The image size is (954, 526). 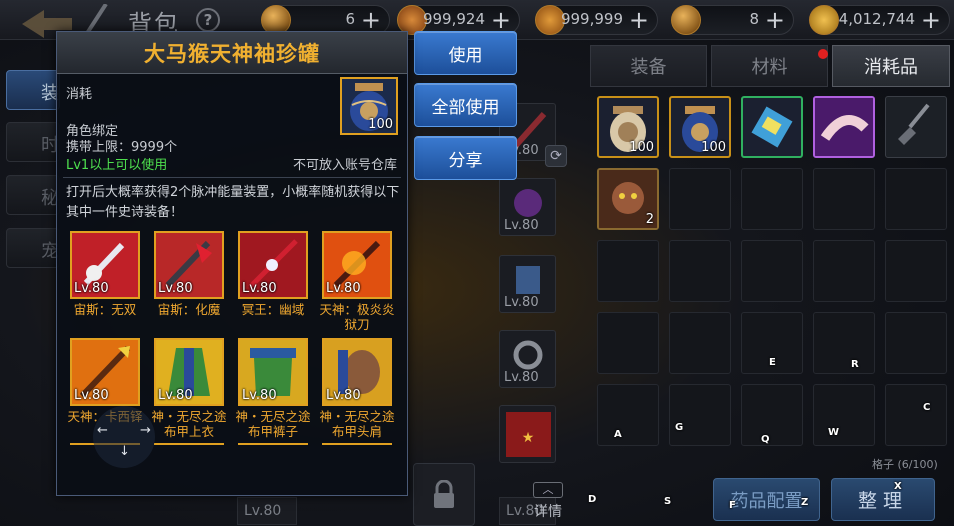 What do you see at coordinates (344, 165) in the screenshot?
I see `storage-note: 不可放入账号仓库` at bounding box center [344, 165].